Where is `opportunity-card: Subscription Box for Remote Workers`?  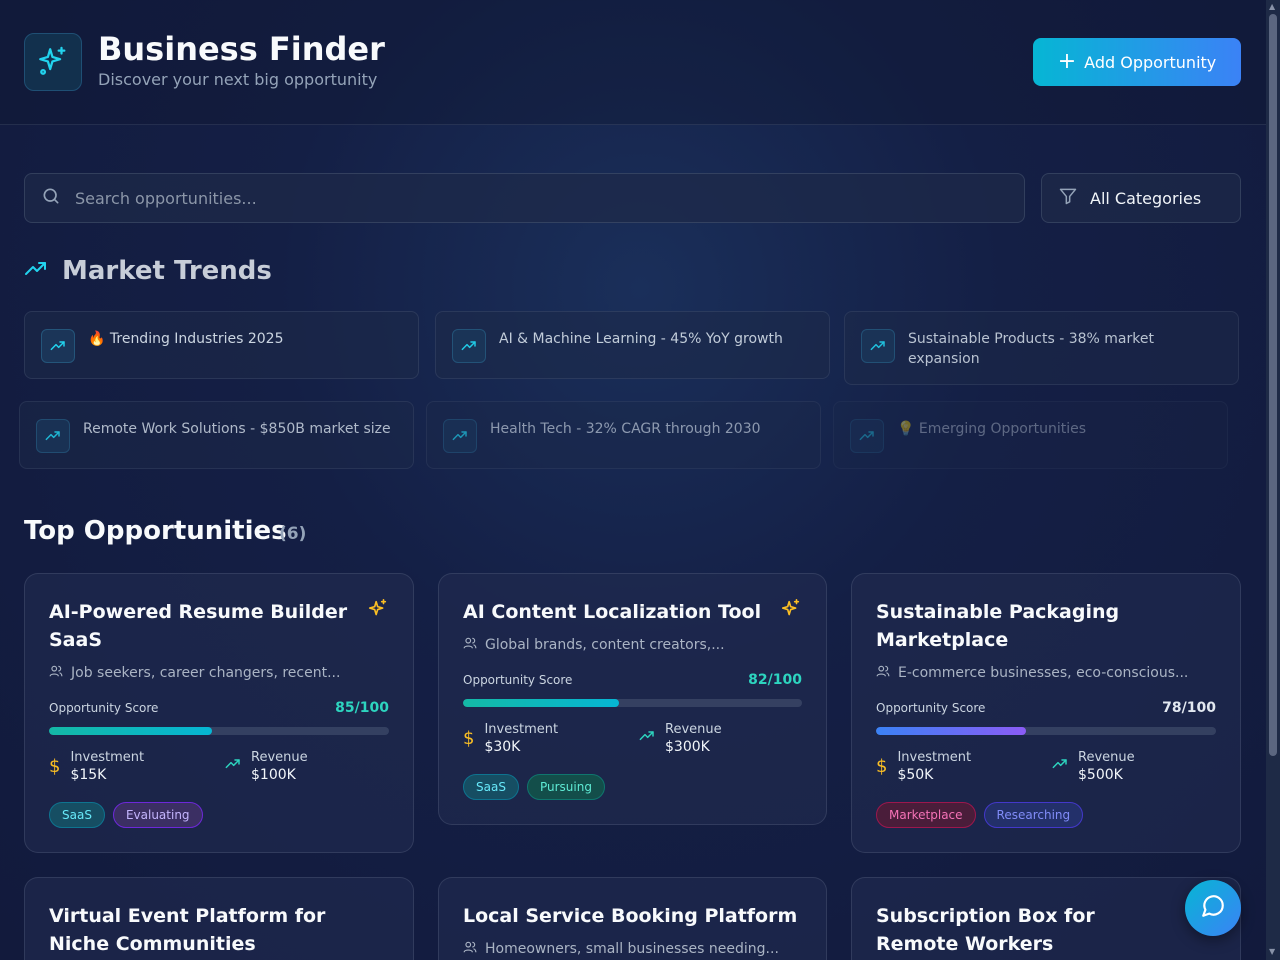 opportunity-card: Subscription Box for Remote Workers is located at coordinates (1046, 918).